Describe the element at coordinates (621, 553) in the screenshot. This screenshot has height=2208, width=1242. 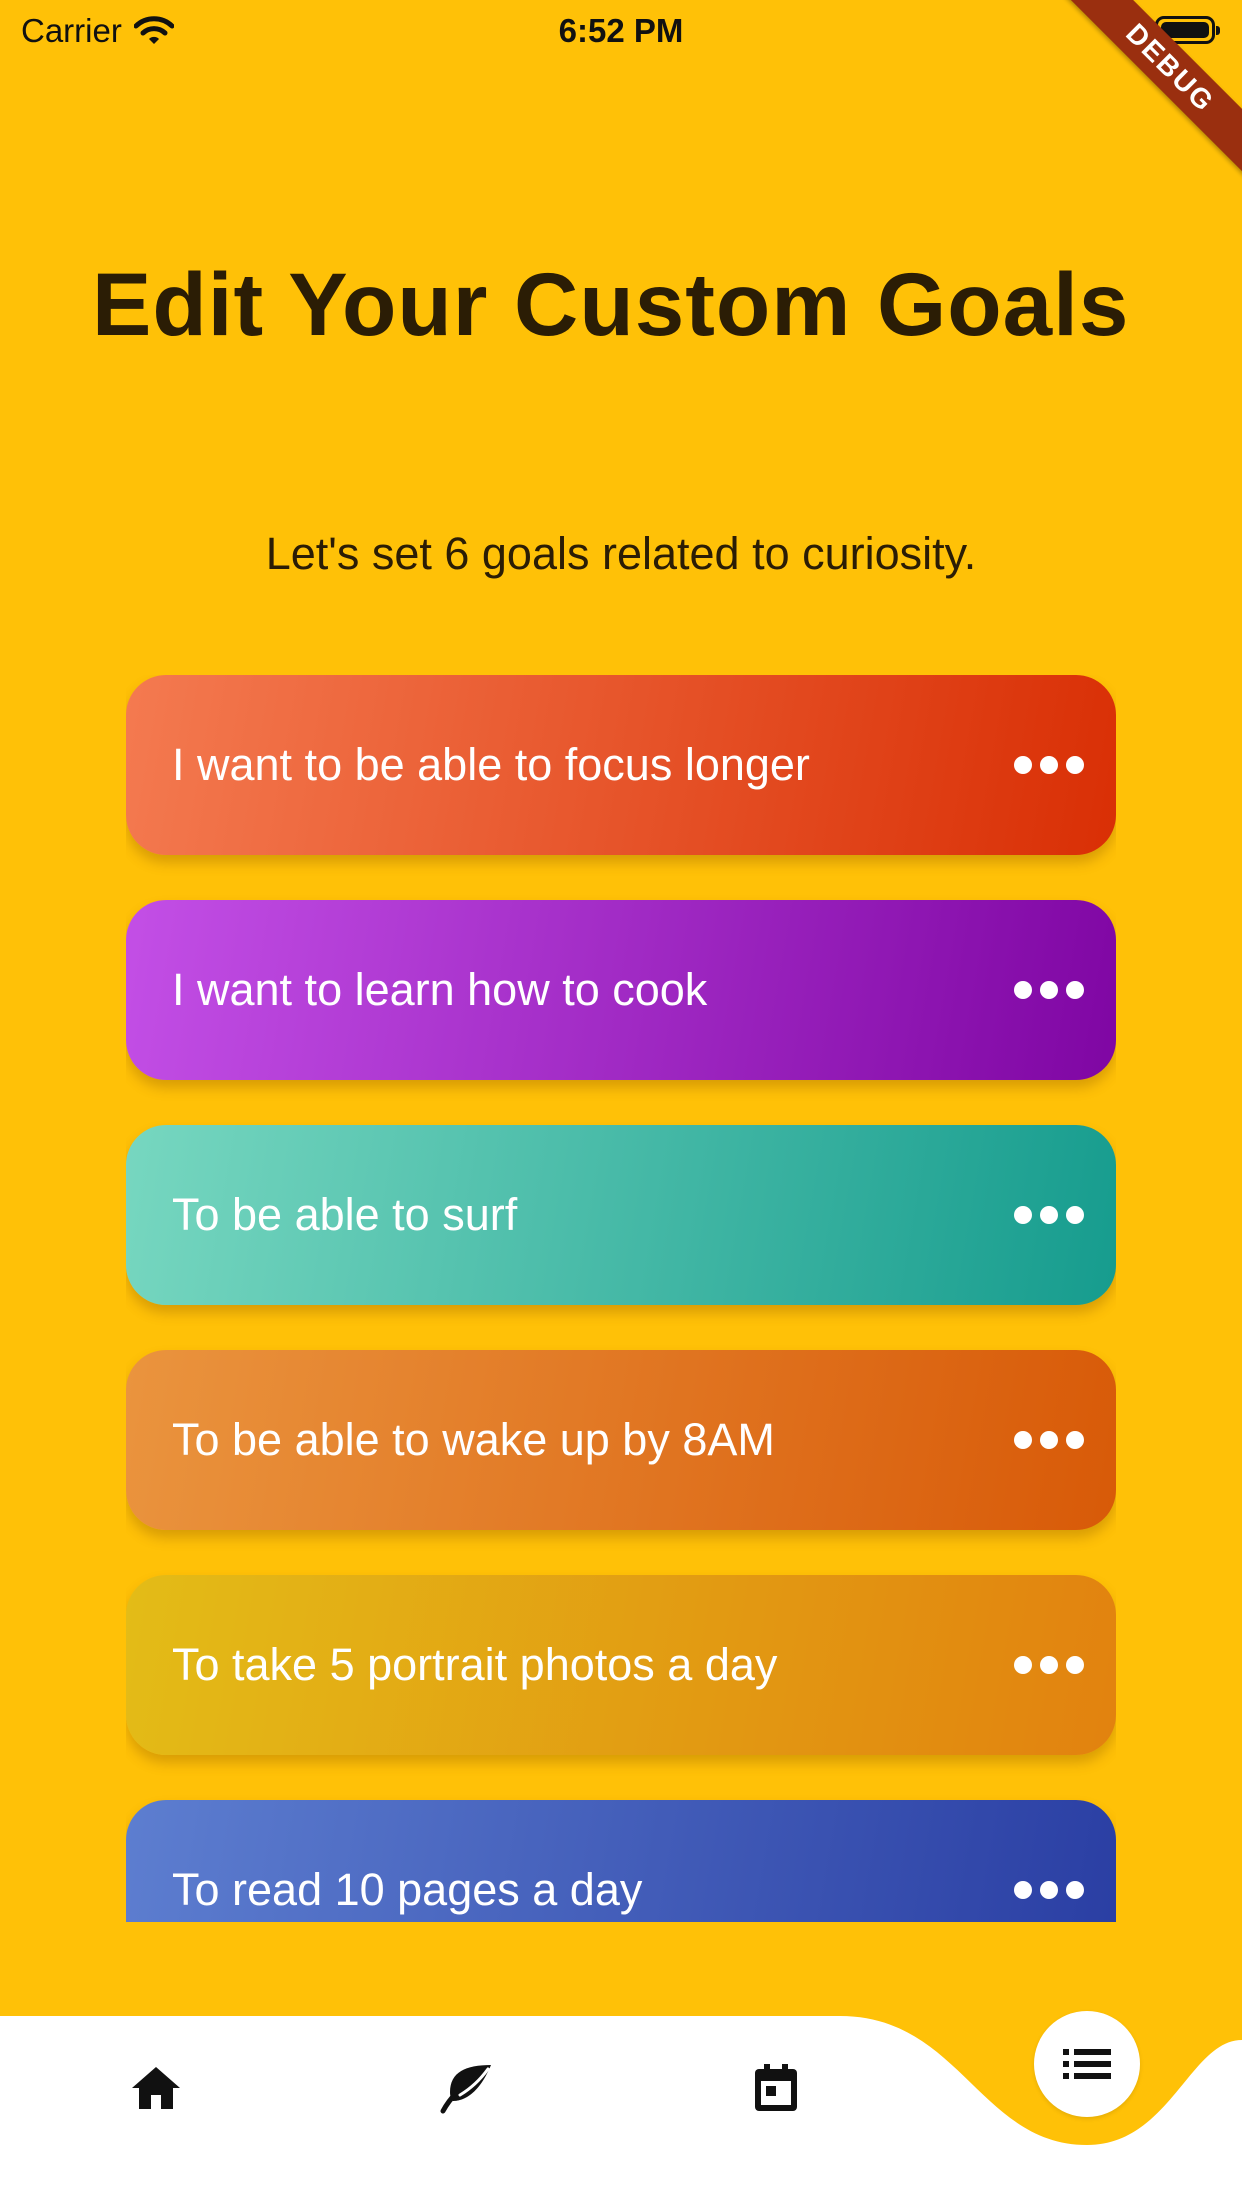
I see `page-subtitle: Let's set 6 goals related to curiosity.` at that location.